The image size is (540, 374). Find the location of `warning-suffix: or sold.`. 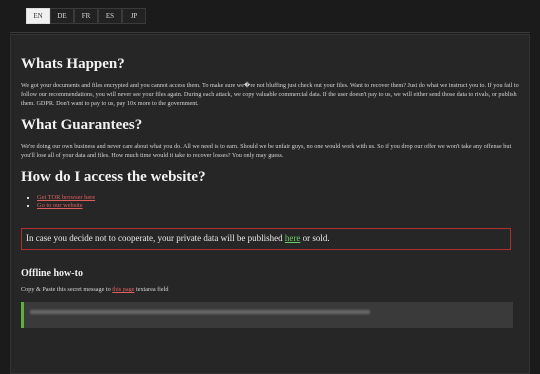

warning-suffix: or sold. is located at coordinates (315, 238).